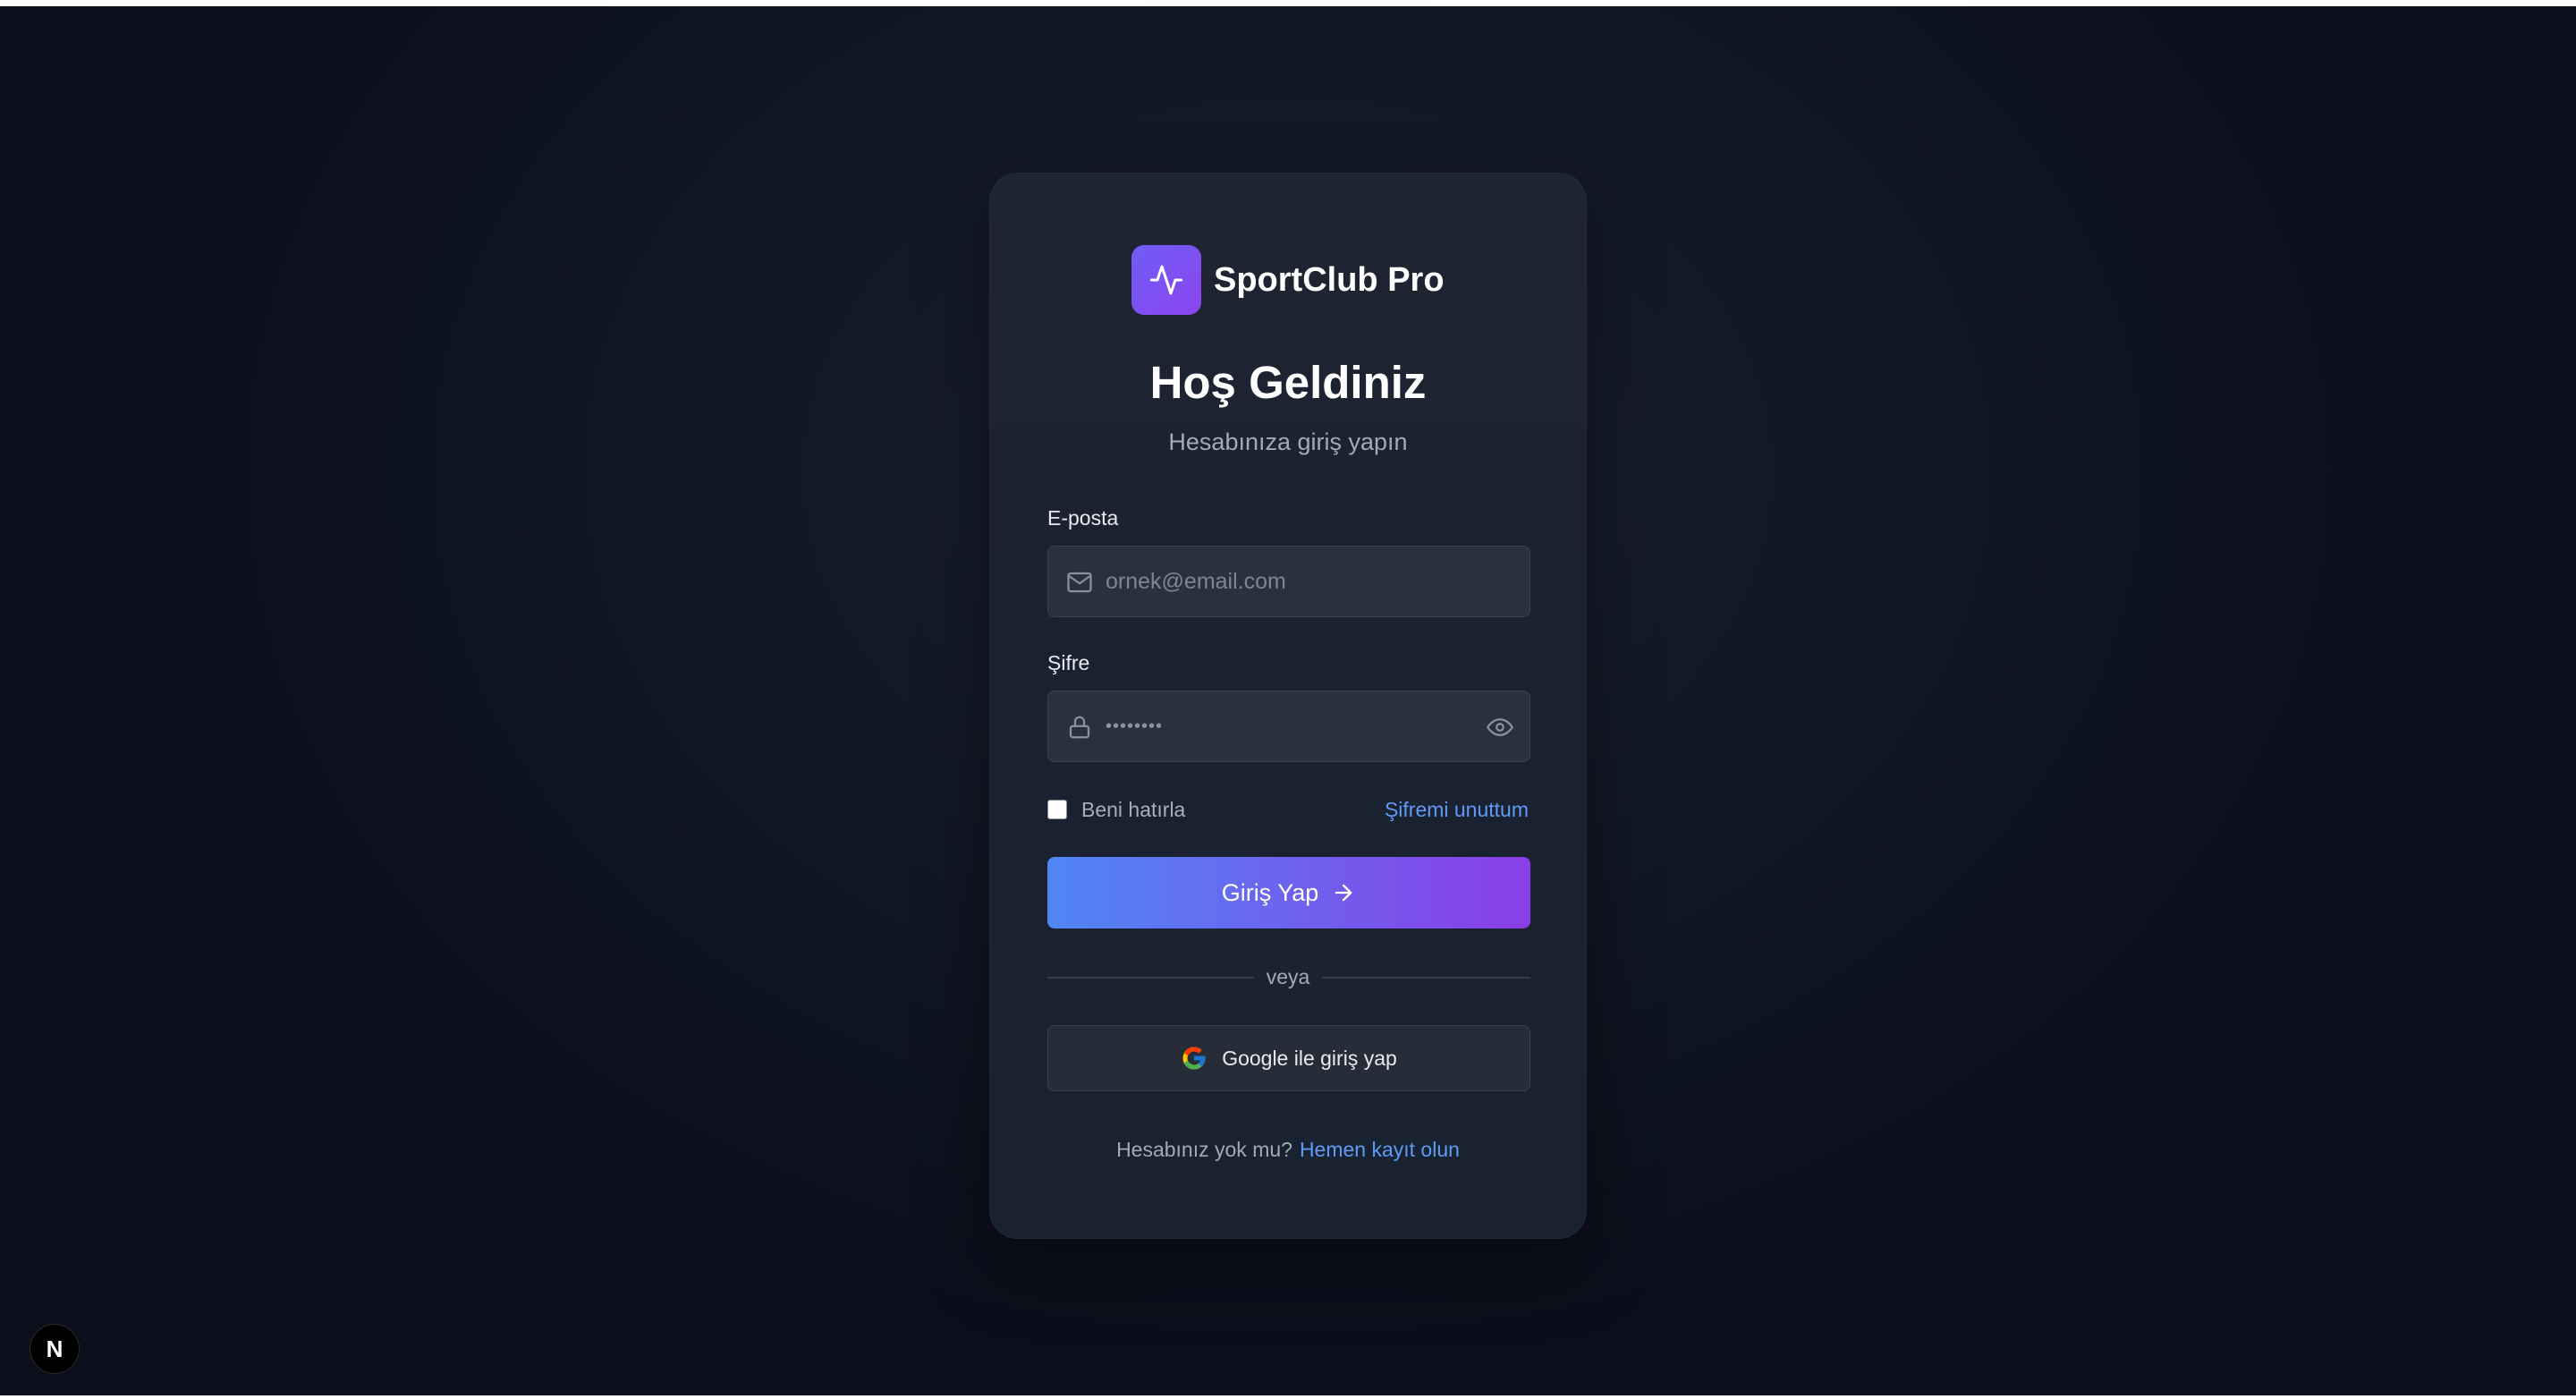  What do you see at coordinates (1288, 441) in the screenshot?
I see `page-subtitle: Hesabınıza giriş yapın` at bounding box center [1288, 441].